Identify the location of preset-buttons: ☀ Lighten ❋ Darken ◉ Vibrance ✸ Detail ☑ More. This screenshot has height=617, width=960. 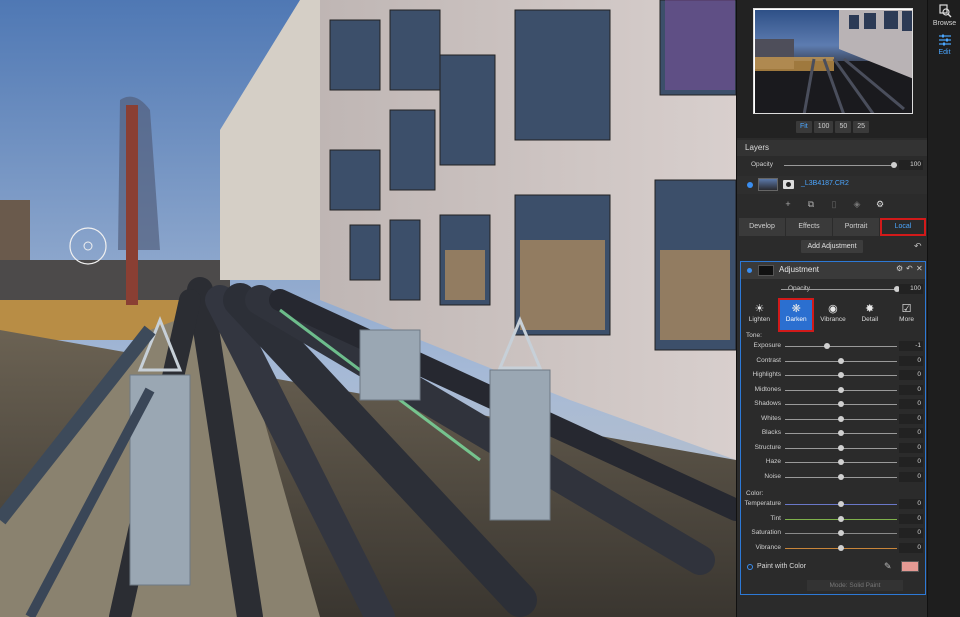
(833, 315).